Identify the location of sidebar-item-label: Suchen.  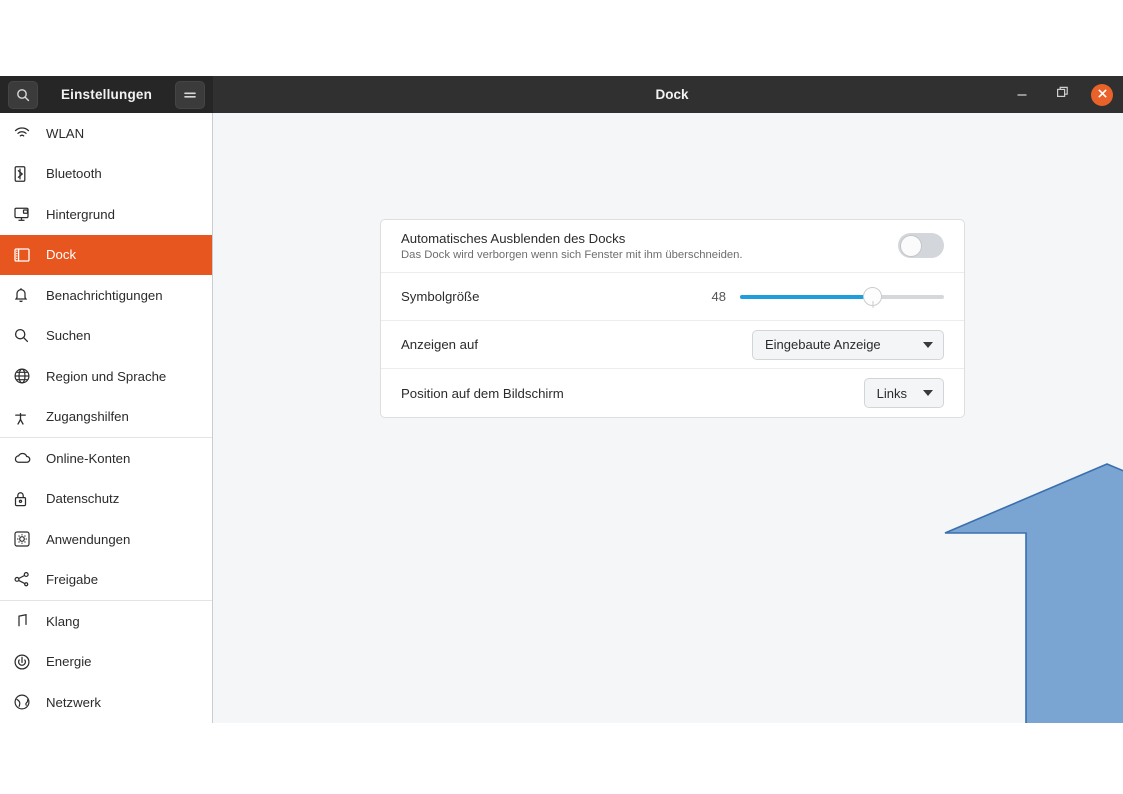
(68, 336).